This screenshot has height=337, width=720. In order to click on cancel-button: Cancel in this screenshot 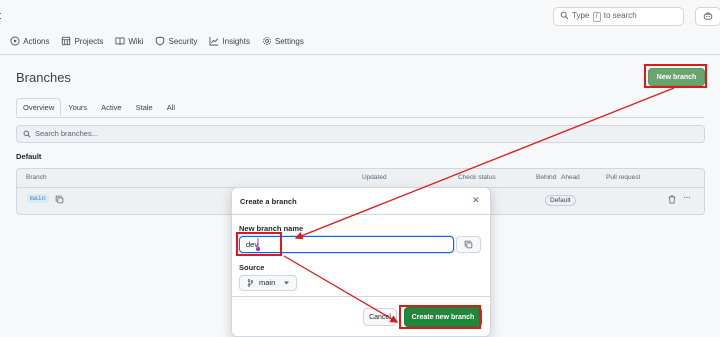, I will do `click(380, 317)`.